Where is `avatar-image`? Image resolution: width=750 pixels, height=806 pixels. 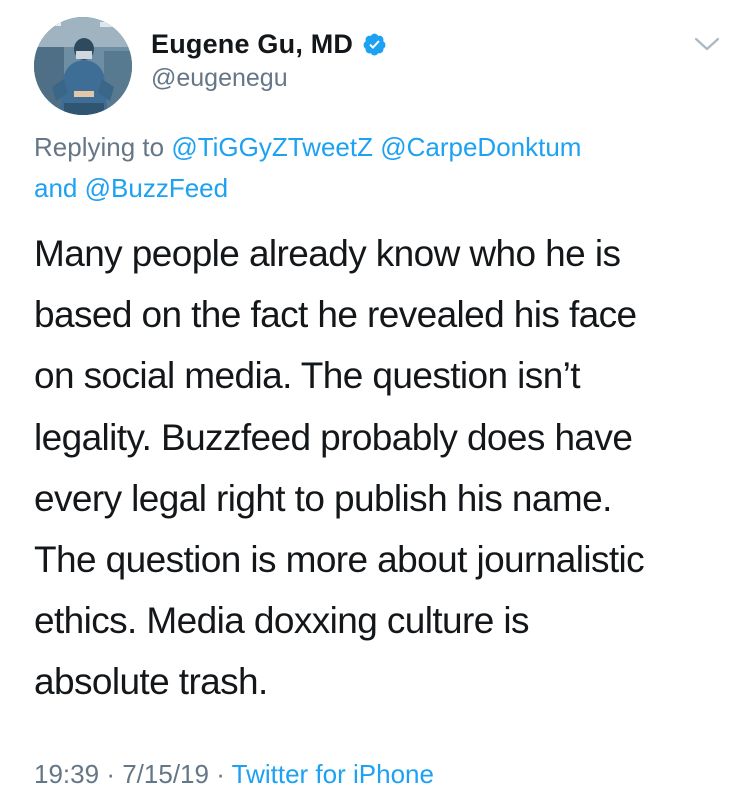
avatar-image is located at coordinates (83, 66).